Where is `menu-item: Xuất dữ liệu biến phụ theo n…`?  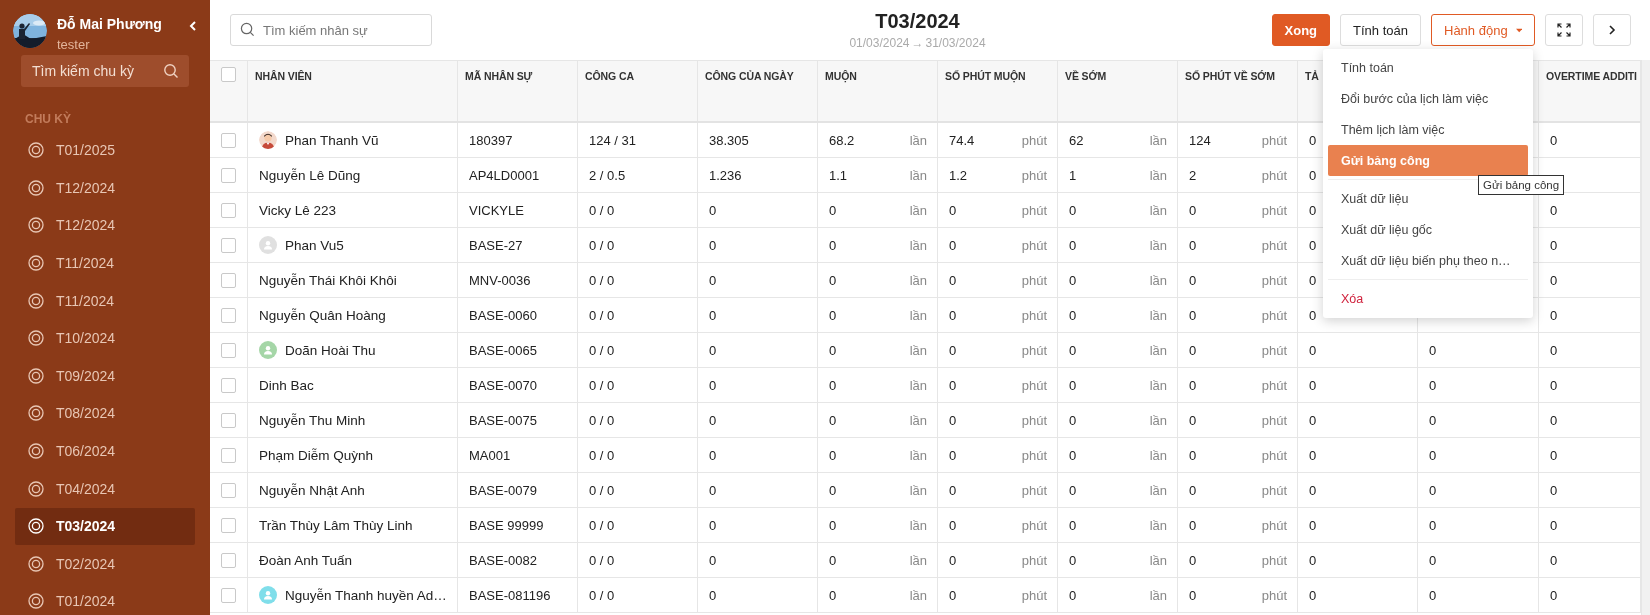
menu-item: Xuất dữ liệu biến phụ theo n… is located at coordinates (1426, 260).